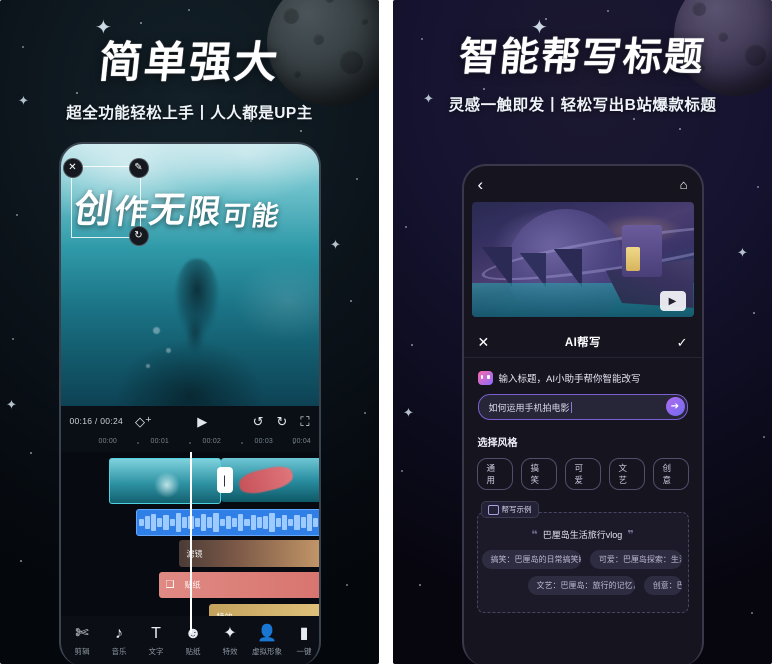  Describe the element at coordinates (258, 421) in the screenshot. I see `undo-icon: ↺` at that location.